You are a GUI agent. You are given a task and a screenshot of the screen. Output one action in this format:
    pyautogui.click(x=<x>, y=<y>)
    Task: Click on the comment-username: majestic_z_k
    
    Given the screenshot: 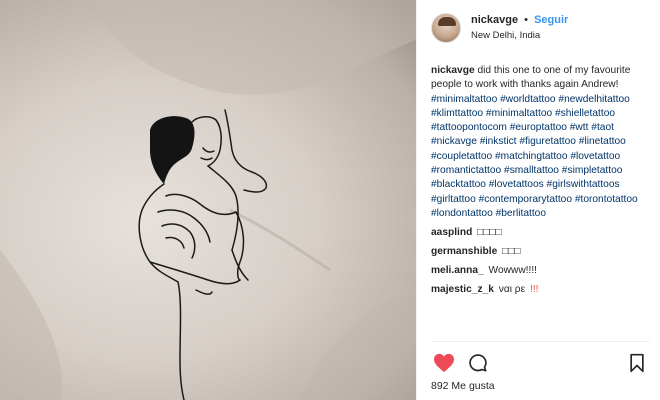 What is the action you would take?
    pyautogui.click(x=462, y=289)
    